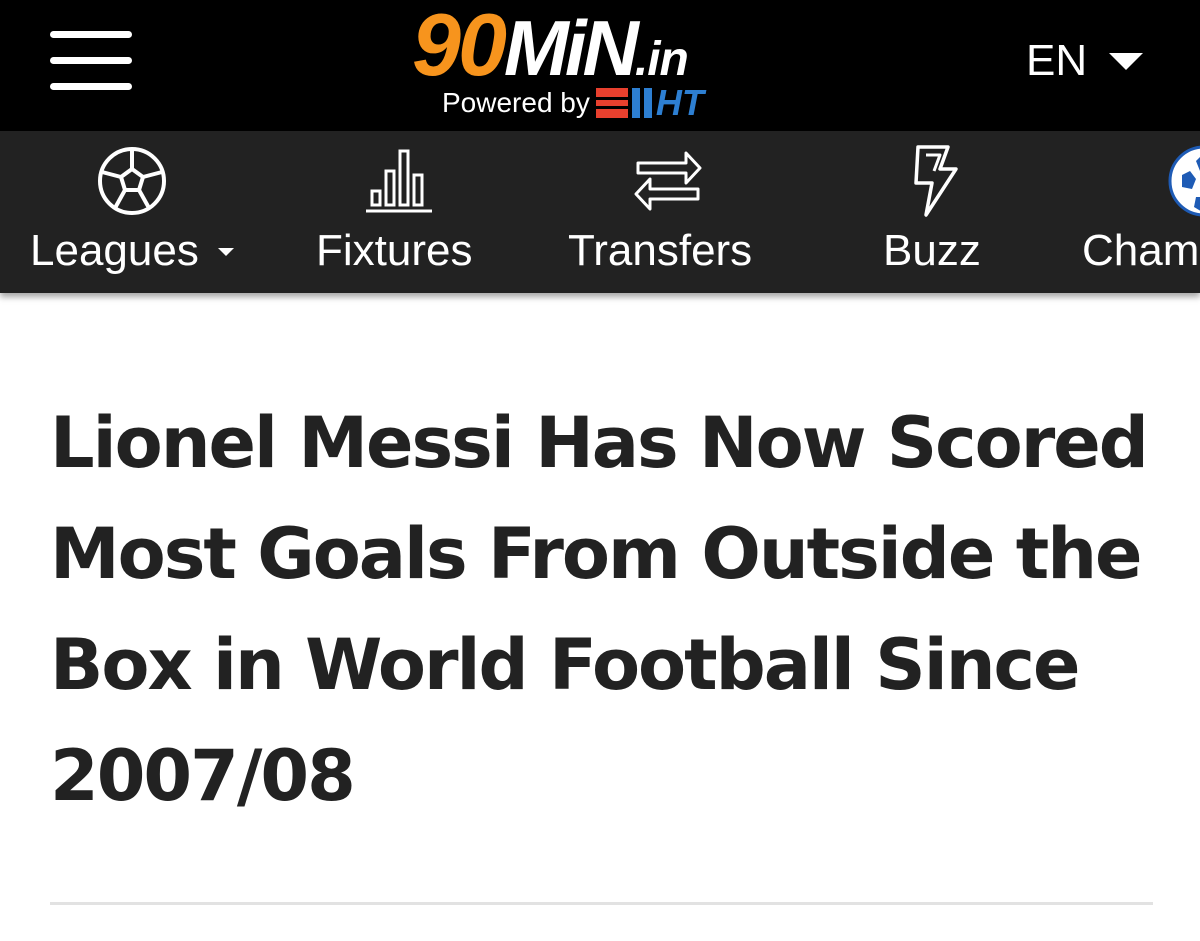 The image size is (1200, 941). What do you see at coordinates (1141, 250) in the screenshot?
I see `nav-item-label: Cham` at bounding box center [1141, 250].